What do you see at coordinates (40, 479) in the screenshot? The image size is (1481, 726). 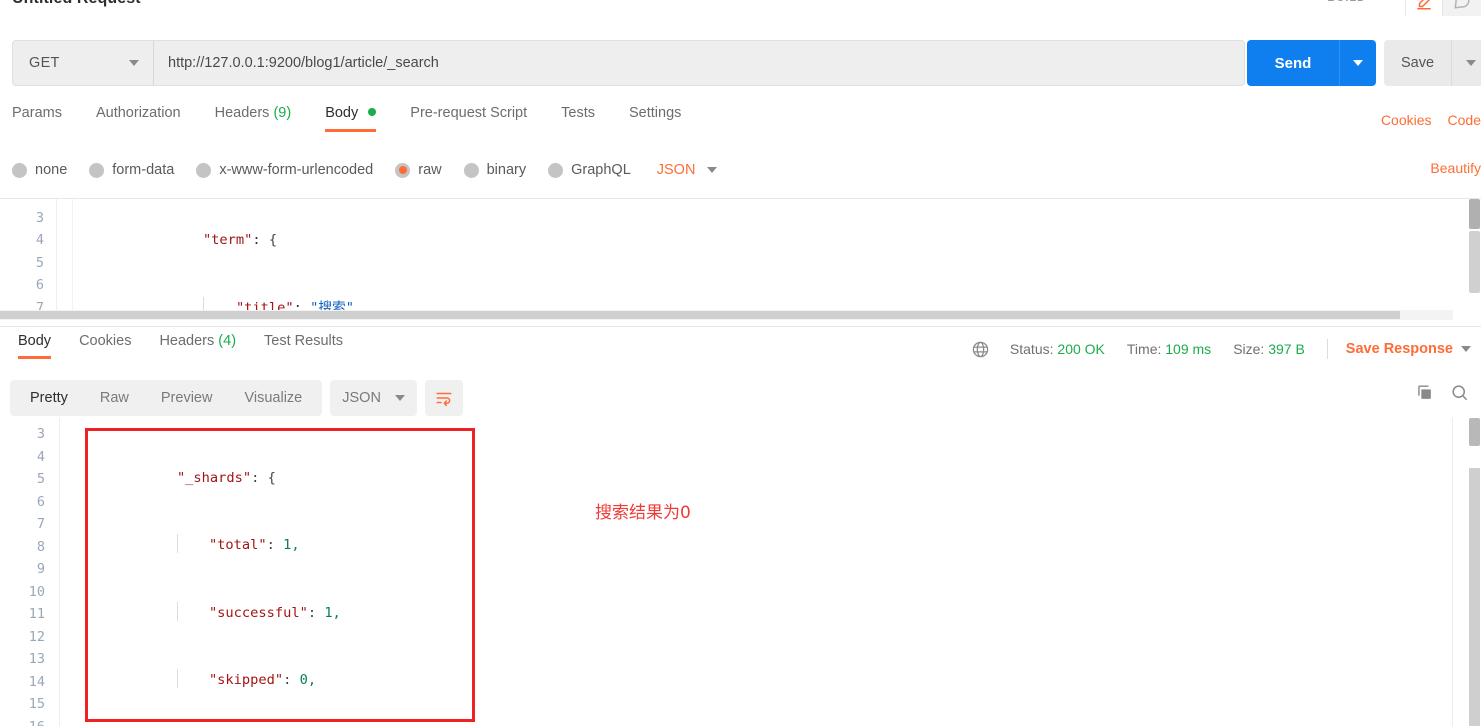 I see `line-number: 5` at bounding box center [40, 479].